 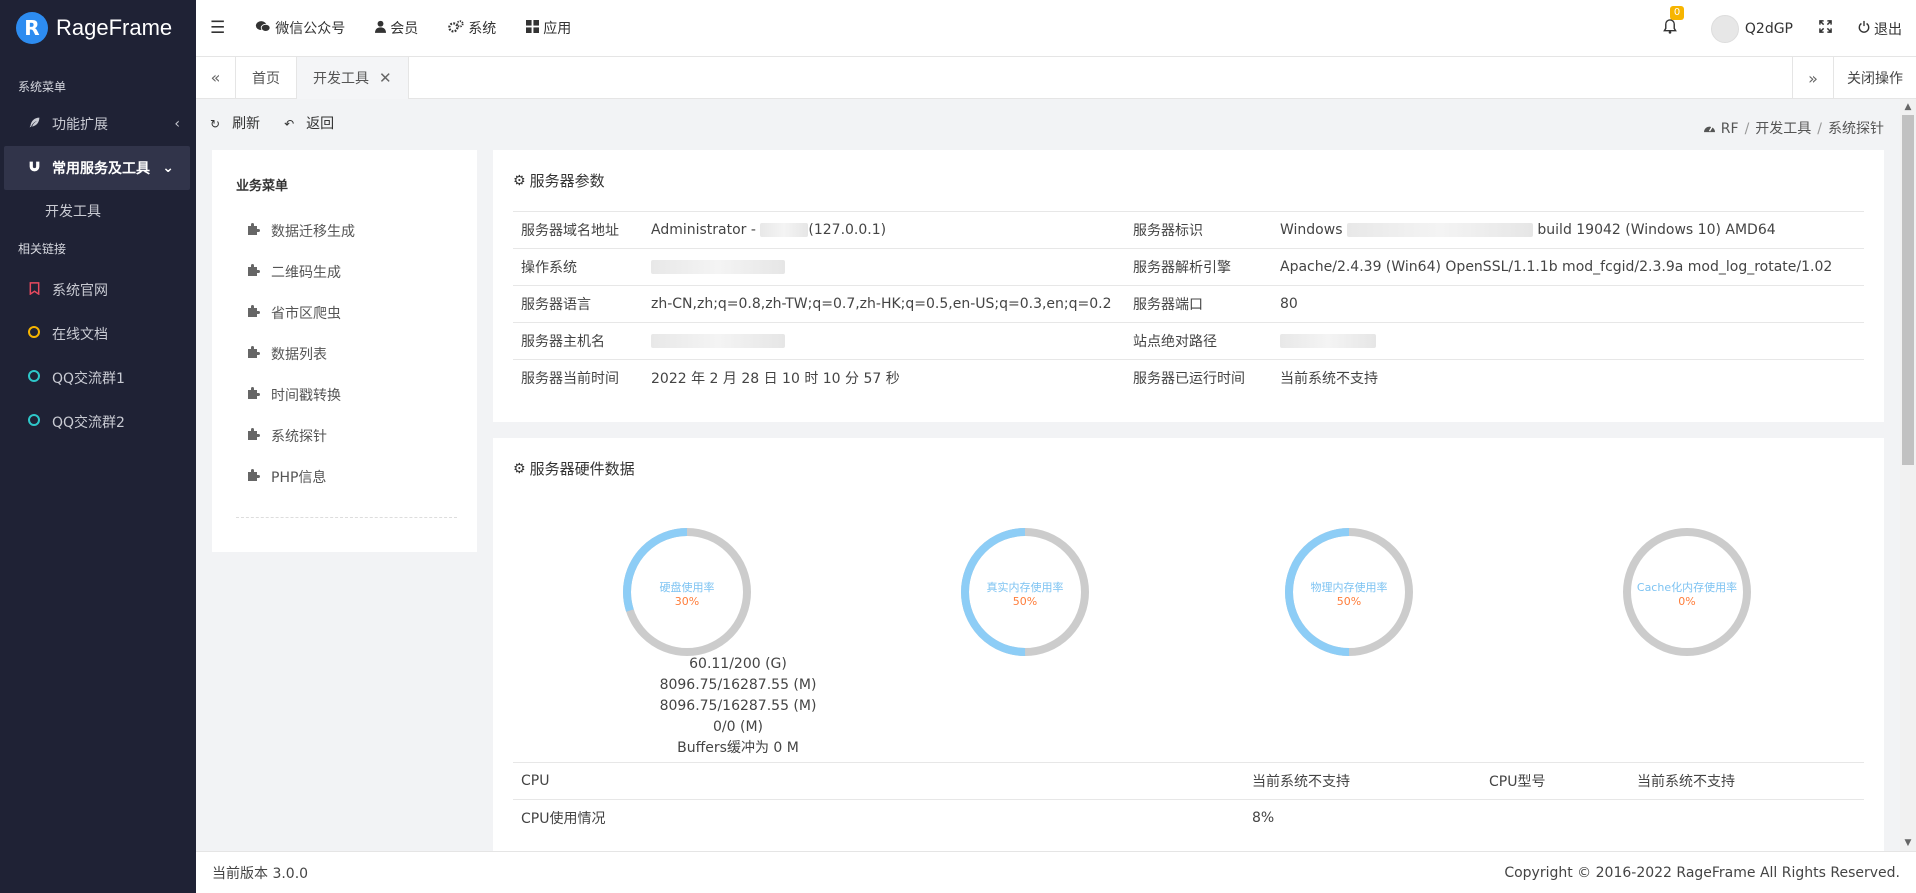 What do you see at coordinates (168, 168) in the screenshot?
I see `chevron-down-icon: ⌄` at bounding box center [168, 168].